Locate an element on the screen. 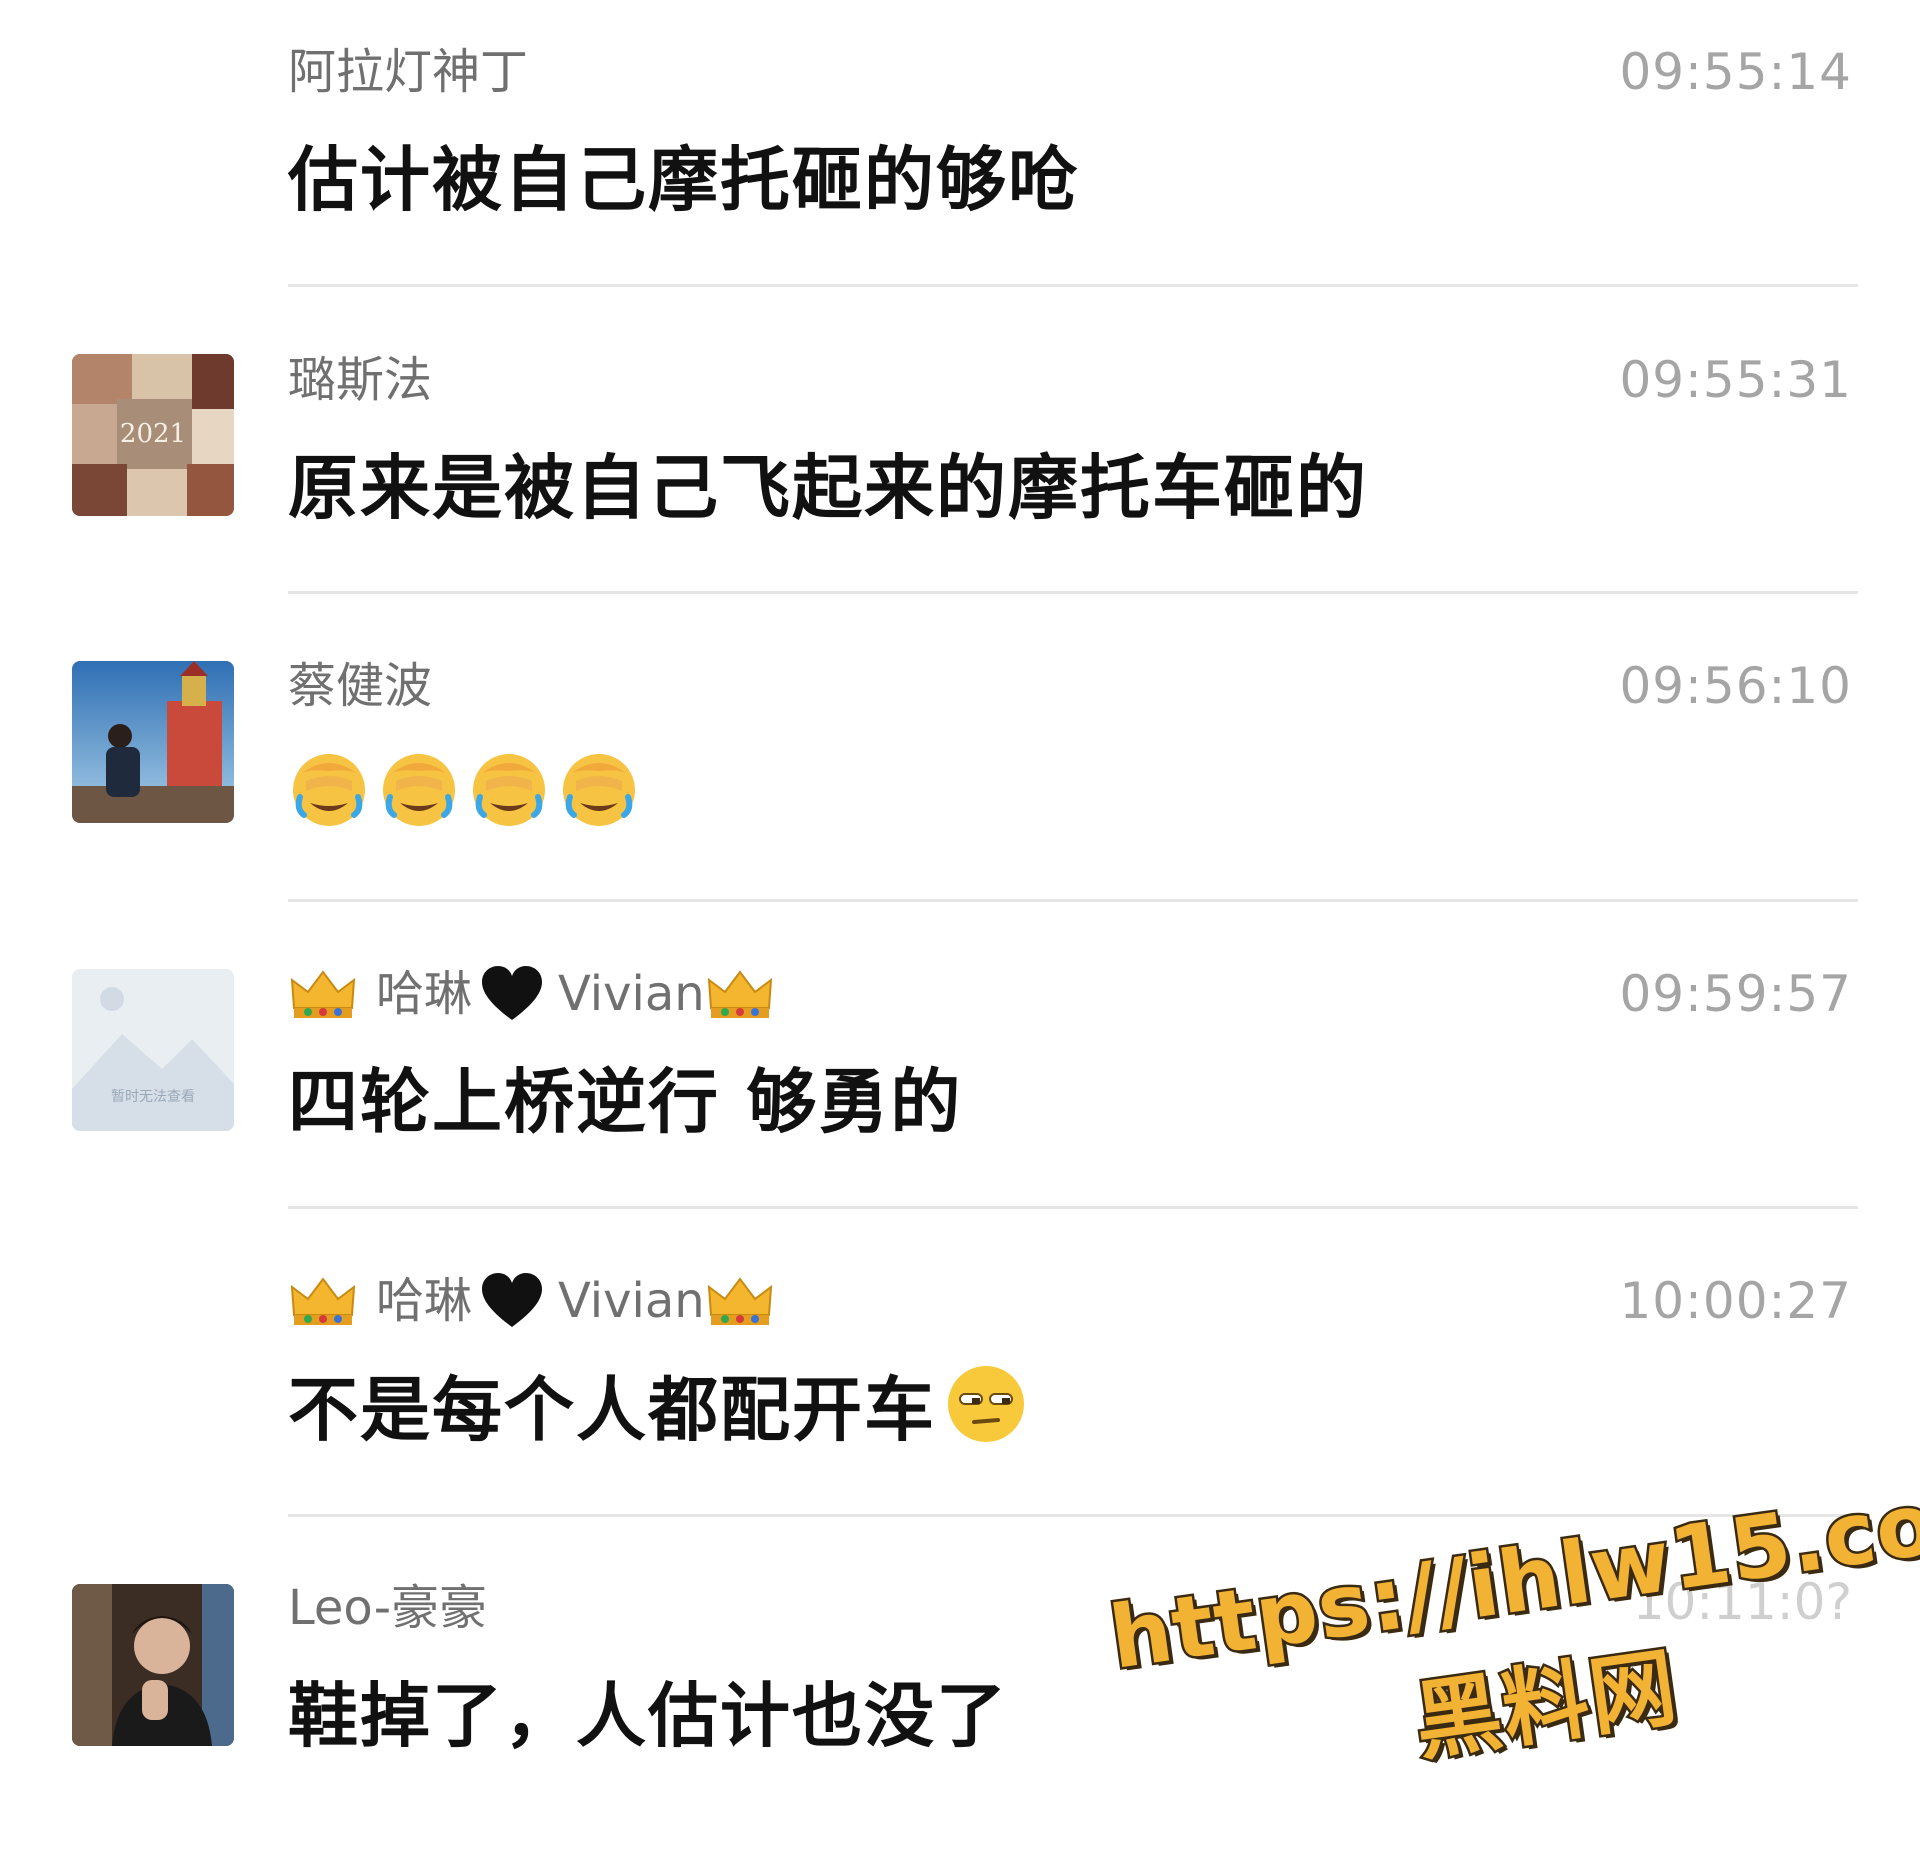 The image size is (1920, 1851). comment-timestamp: 09:55:14 is located at coordinates (1735, 72).